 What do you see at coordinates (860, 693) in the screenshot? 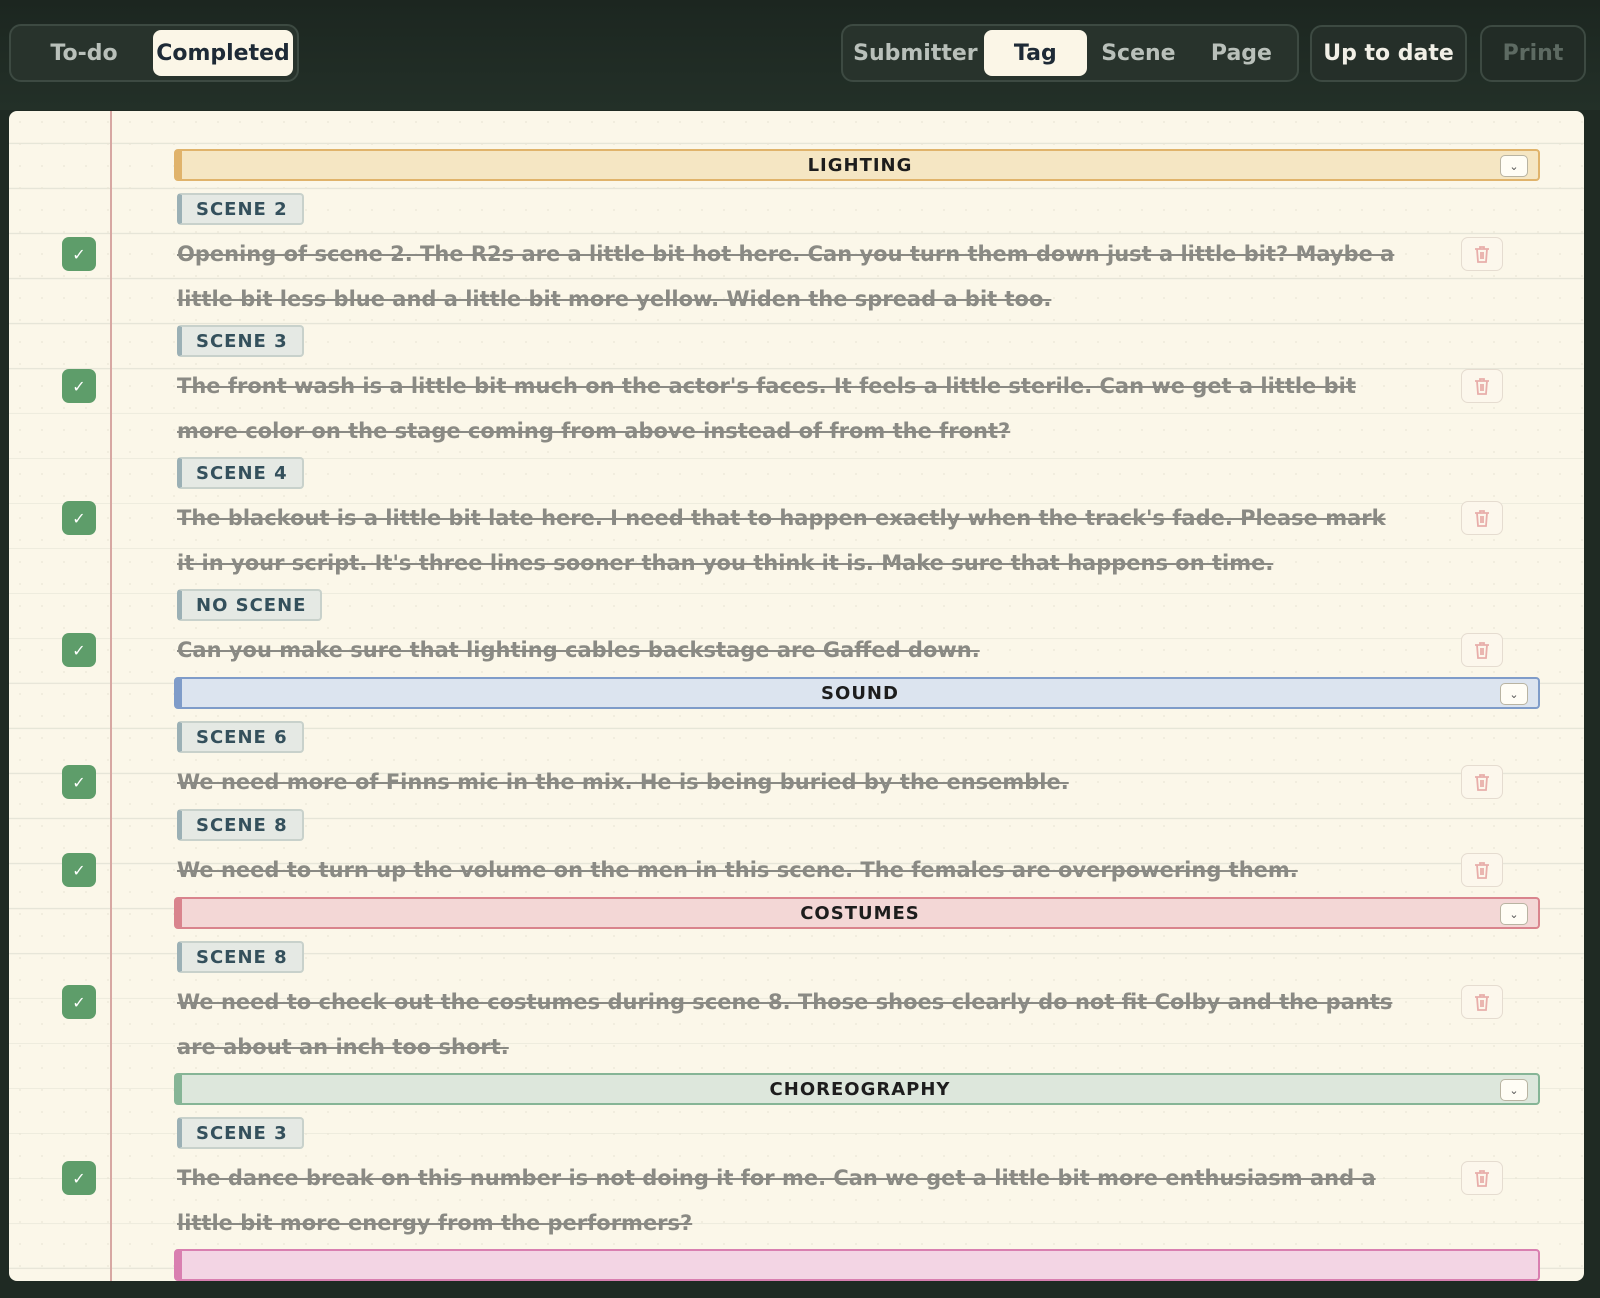
I see `group-title: SOUND` at bounding box center [860, 693].